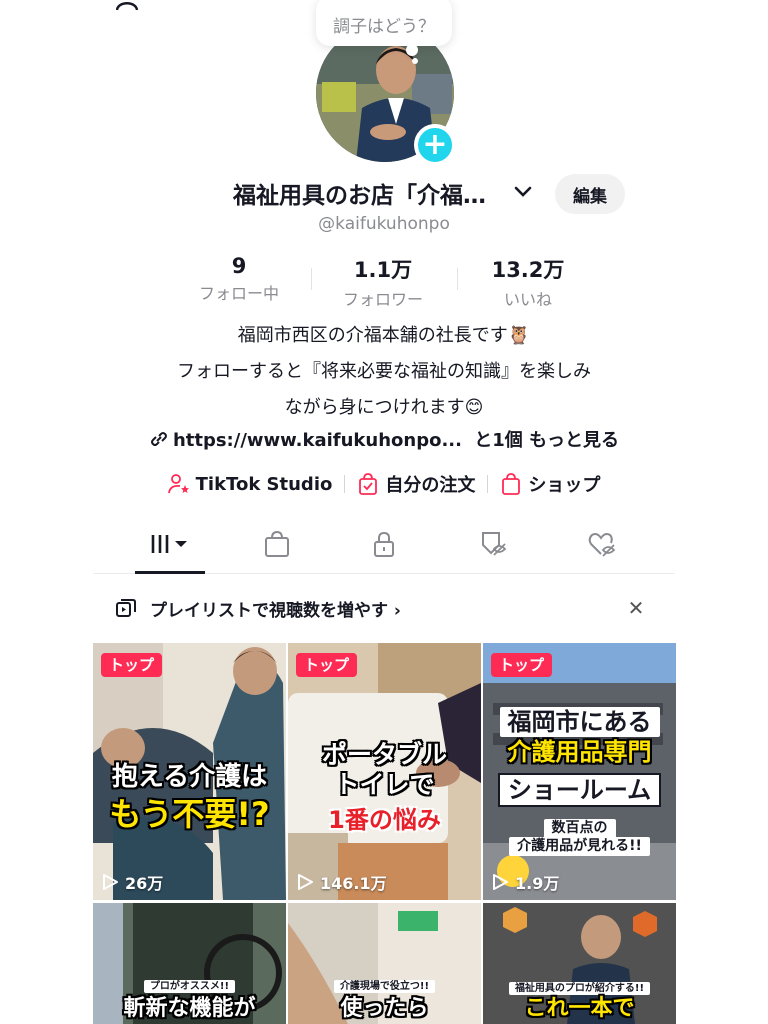 The height and width of the screenshot is (1024, 768). What do you see at coordinates (579, 829) in the screenshot?
I see `video-caption: 数百点の` at bounding box center [579, 829].